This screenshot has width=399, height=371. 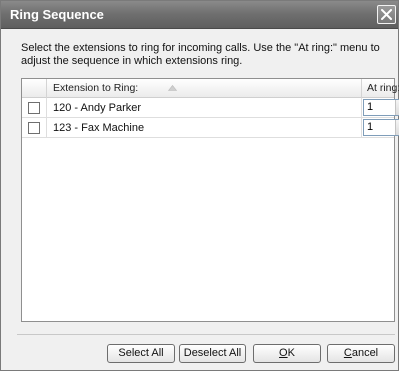 I want to click on row-extension-cell: 123 - Fax Machine, so click(x=204, y=128).